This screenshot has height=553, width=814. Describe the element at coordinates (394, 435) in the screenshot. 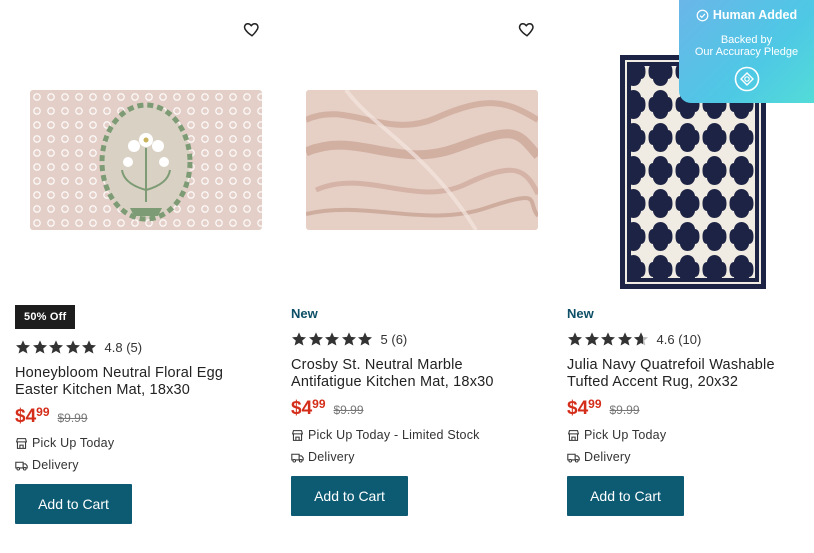

I see `pickup-label: Pick Up Today - Limited Stock` at that location.